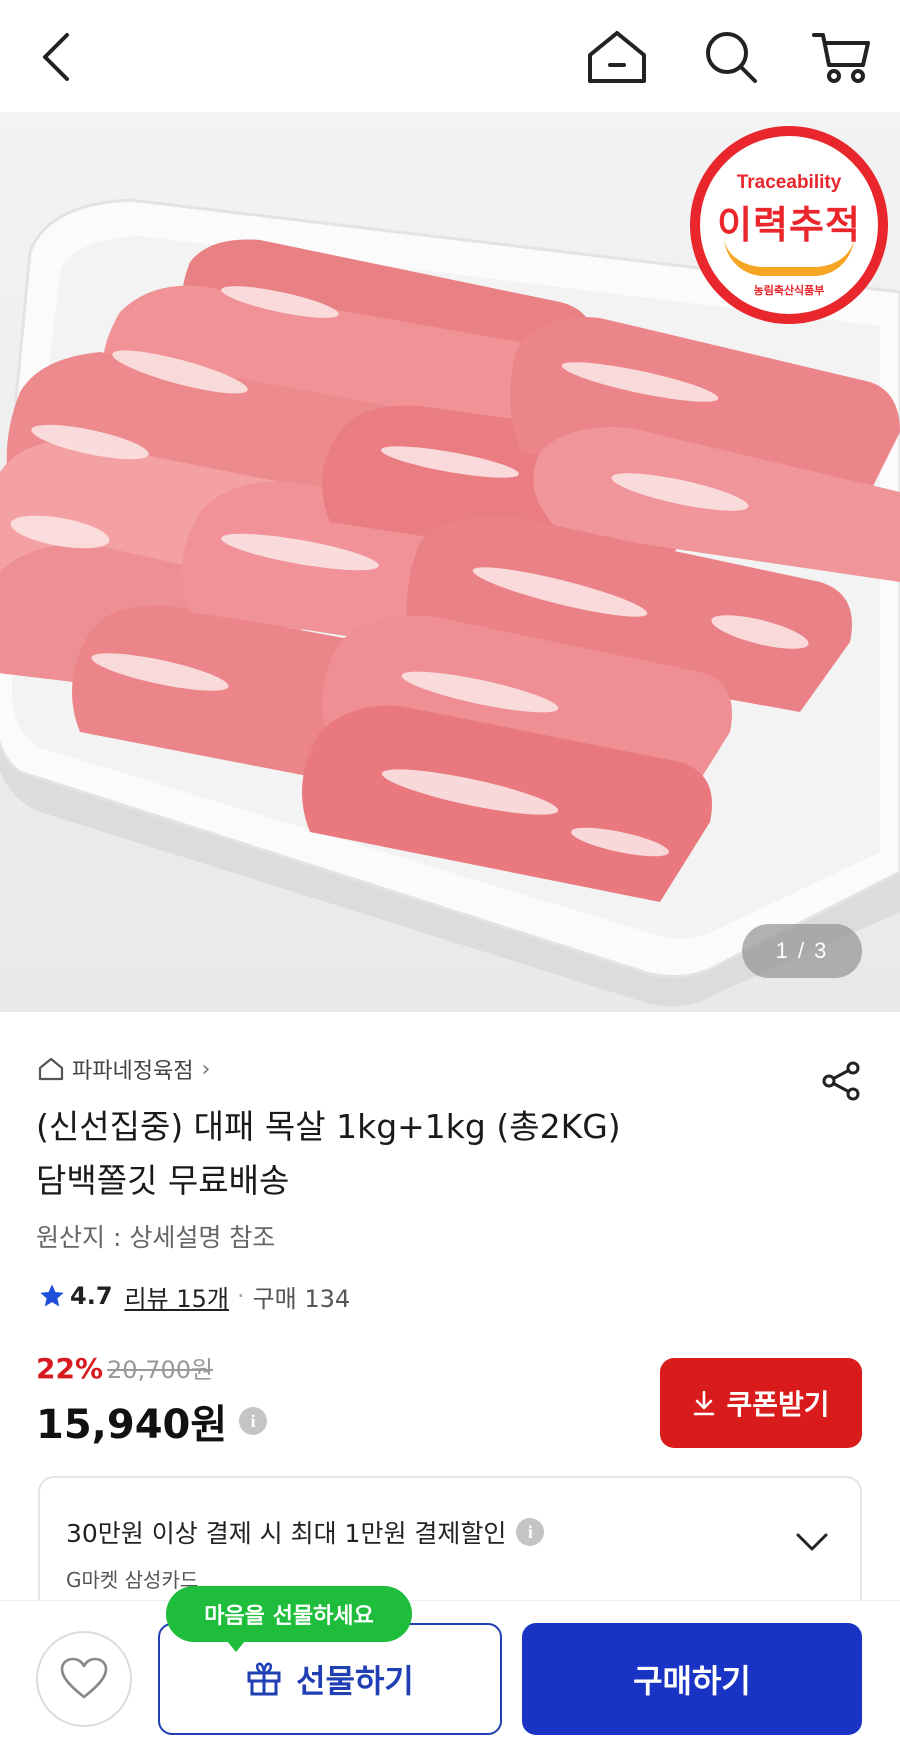 The width and height of the screenshot is (900, 1738). I want to click on download-icon, so click(704, 1403).